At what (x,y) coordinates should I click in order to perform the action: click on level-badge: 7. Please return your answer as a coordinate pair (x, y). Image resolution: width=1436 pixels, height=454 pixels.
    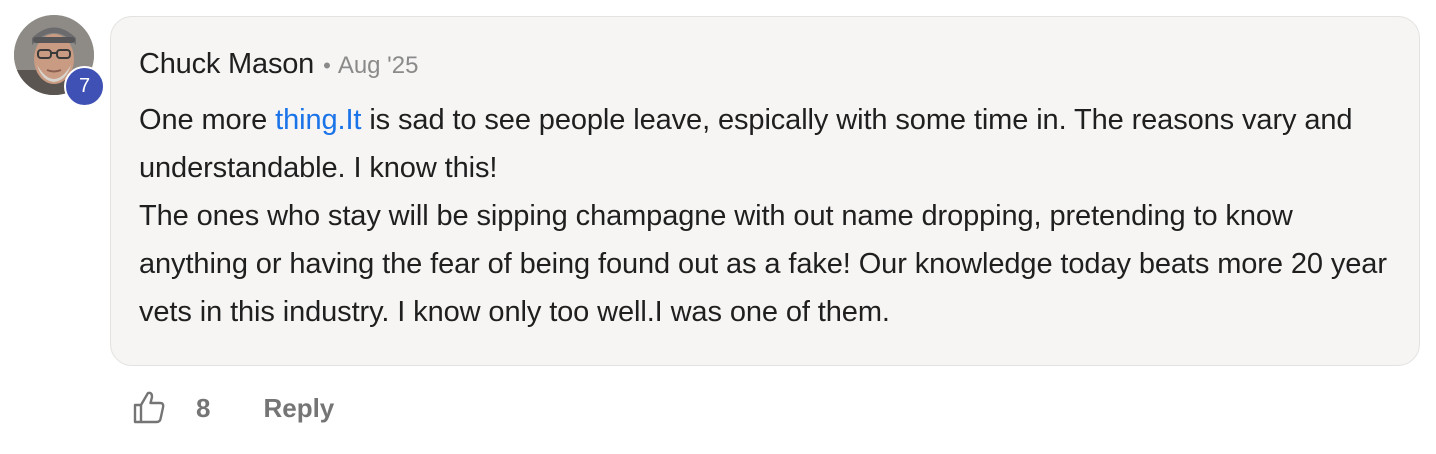
    Looking at the image, I should click on (84, 86).